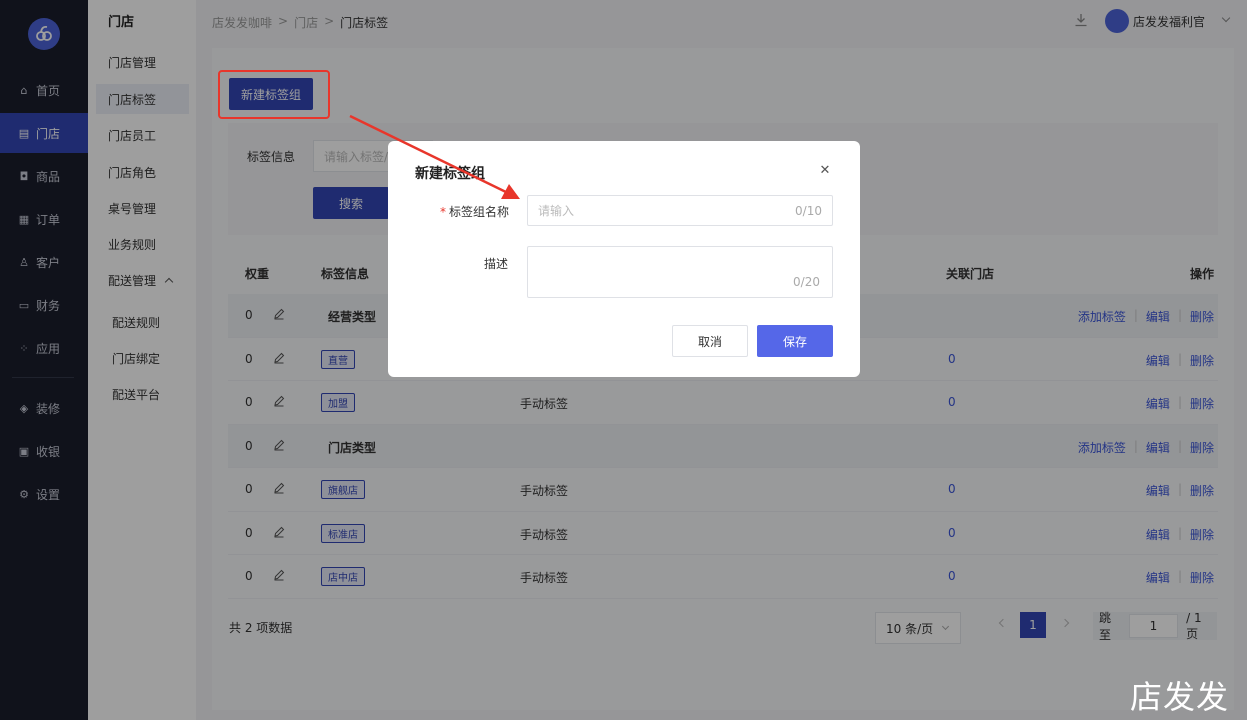 The image size is (1247, 720). What do you see at coordinates (1180, 697) in the screenshot?
I see `watermark-text: 店发发` at bounding box center [1180, 697].